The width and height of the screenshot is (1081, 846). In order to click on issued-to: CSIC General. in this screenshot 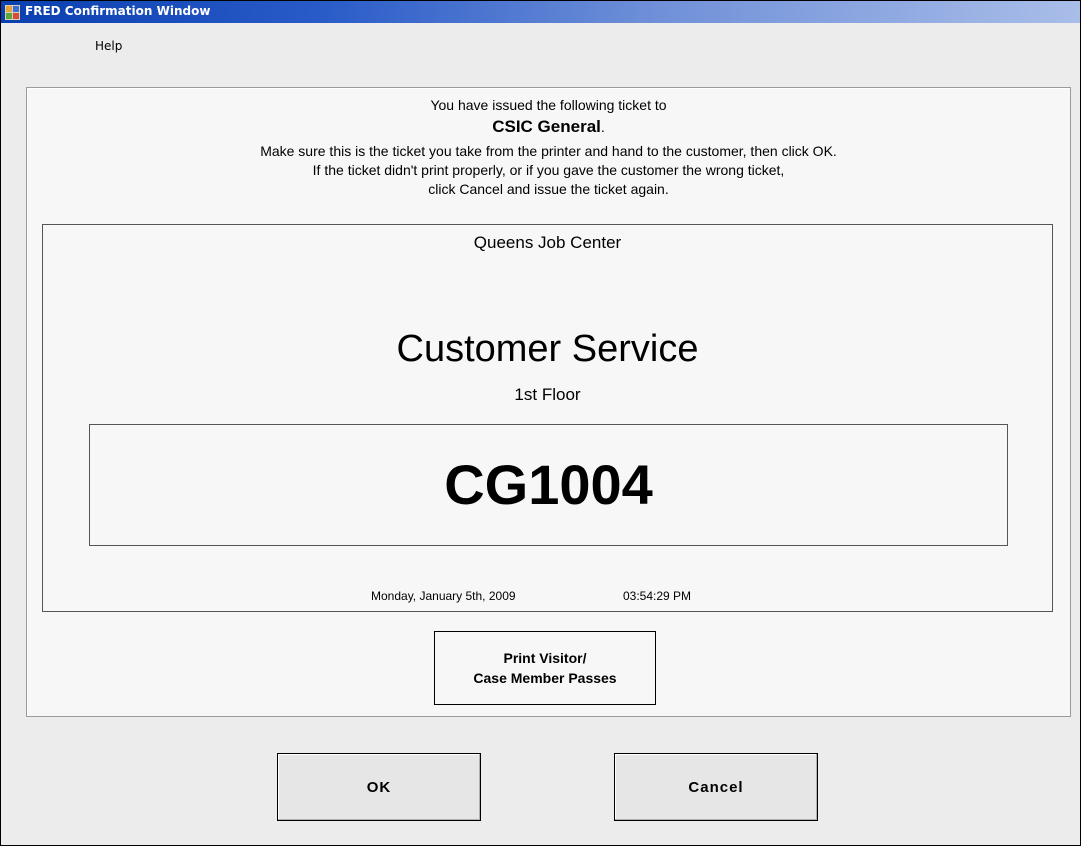, I will do `click(548, 127)`.